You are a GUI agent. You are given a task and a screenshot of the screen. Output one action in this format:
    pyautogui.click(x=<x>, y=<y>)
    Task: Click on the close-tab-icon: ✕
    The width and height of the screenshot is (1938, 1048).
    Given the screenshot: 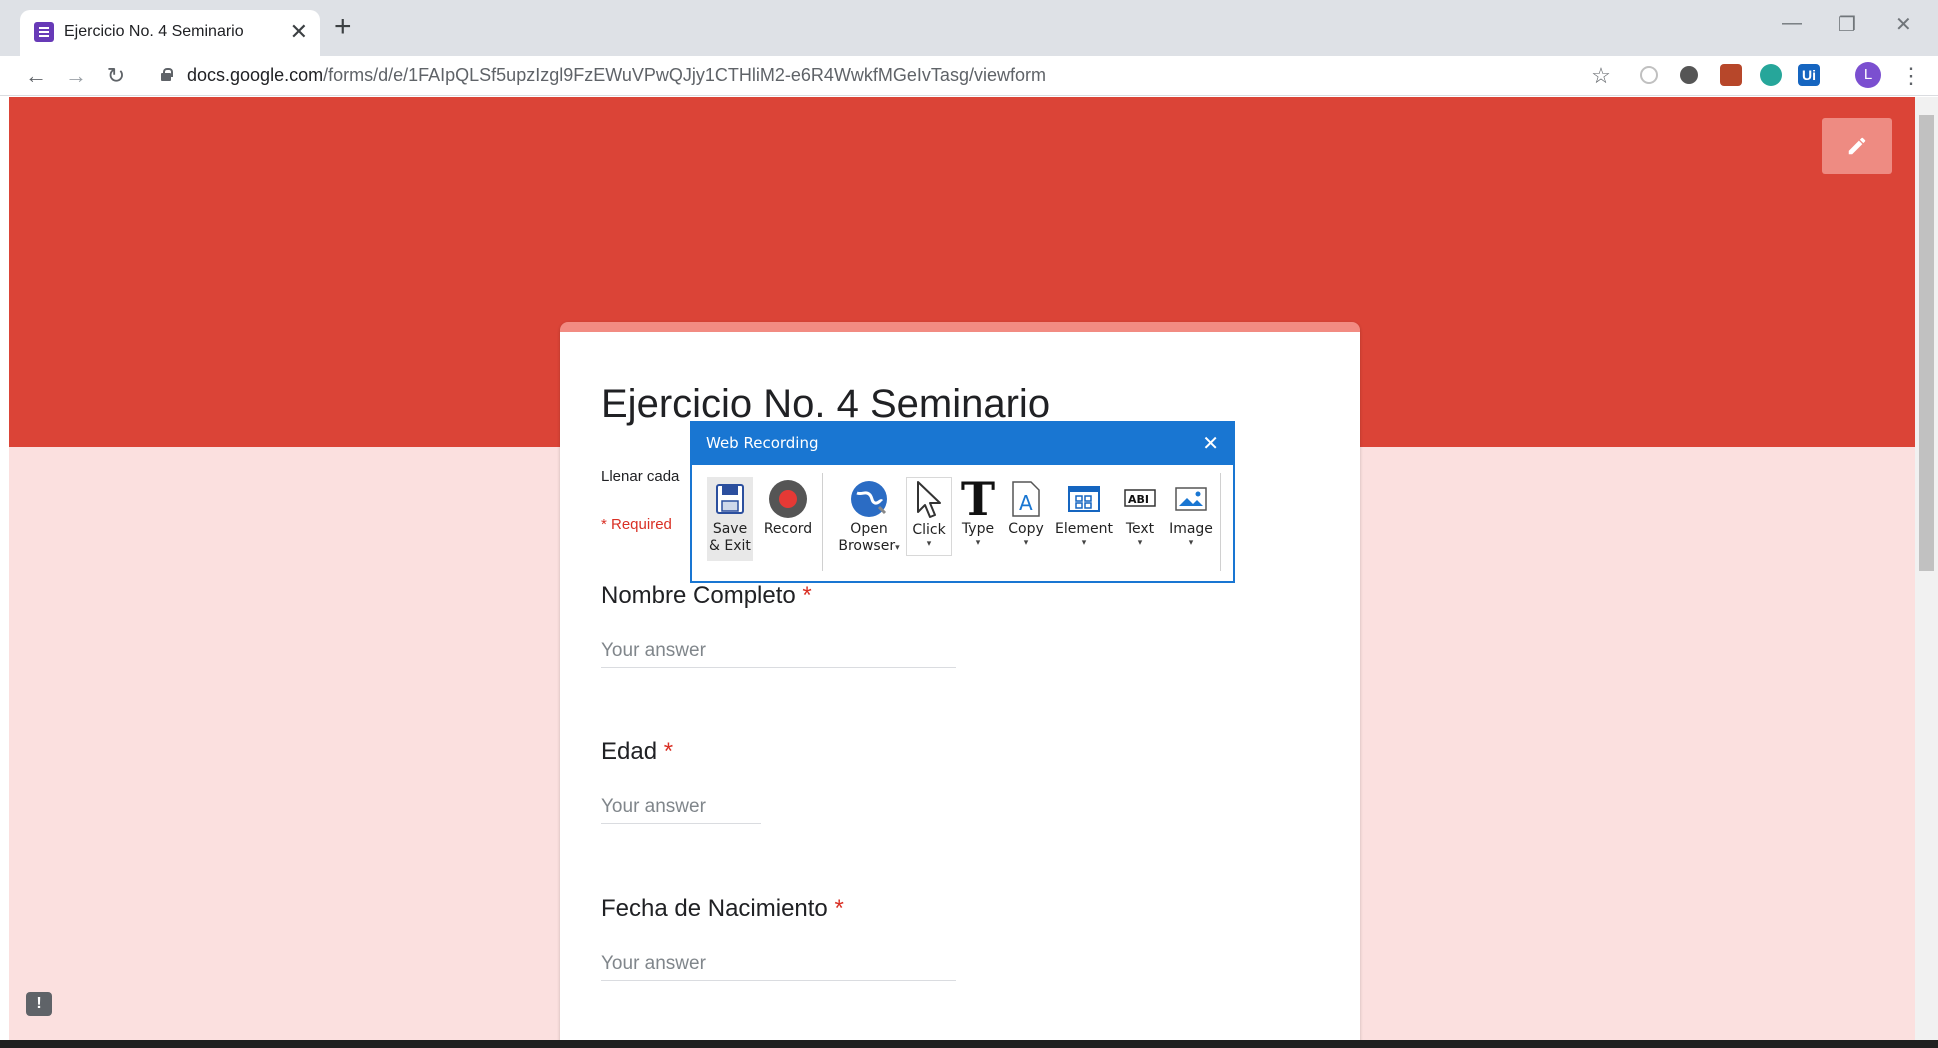 What is the action you would take?
    pyautogui.click(x=299, y=32)
    